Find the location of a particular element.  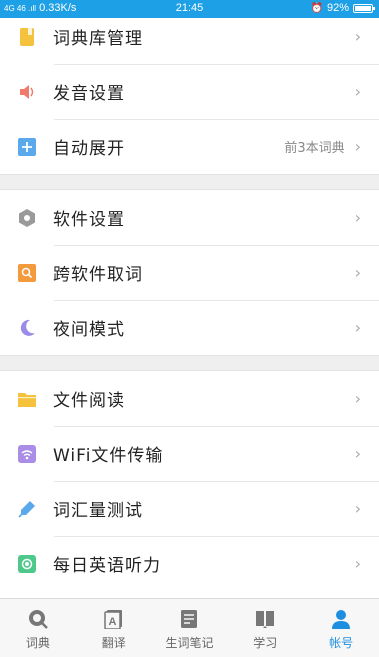

pronunciation-settings-row: 发音设置 › is located at coordinates (189, 91).